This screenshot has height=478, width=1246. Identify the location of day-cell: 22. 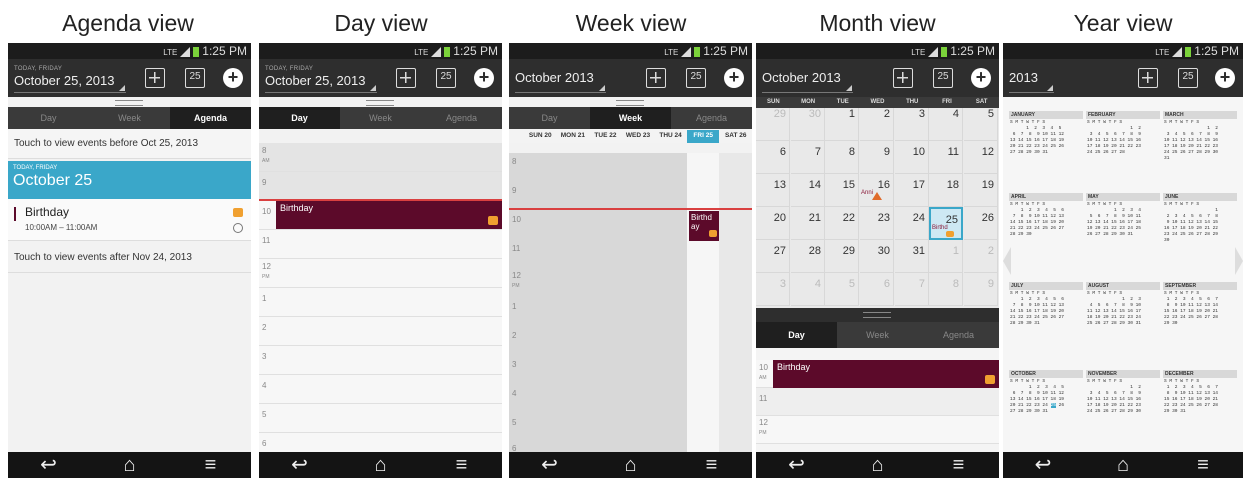
(842, 223).